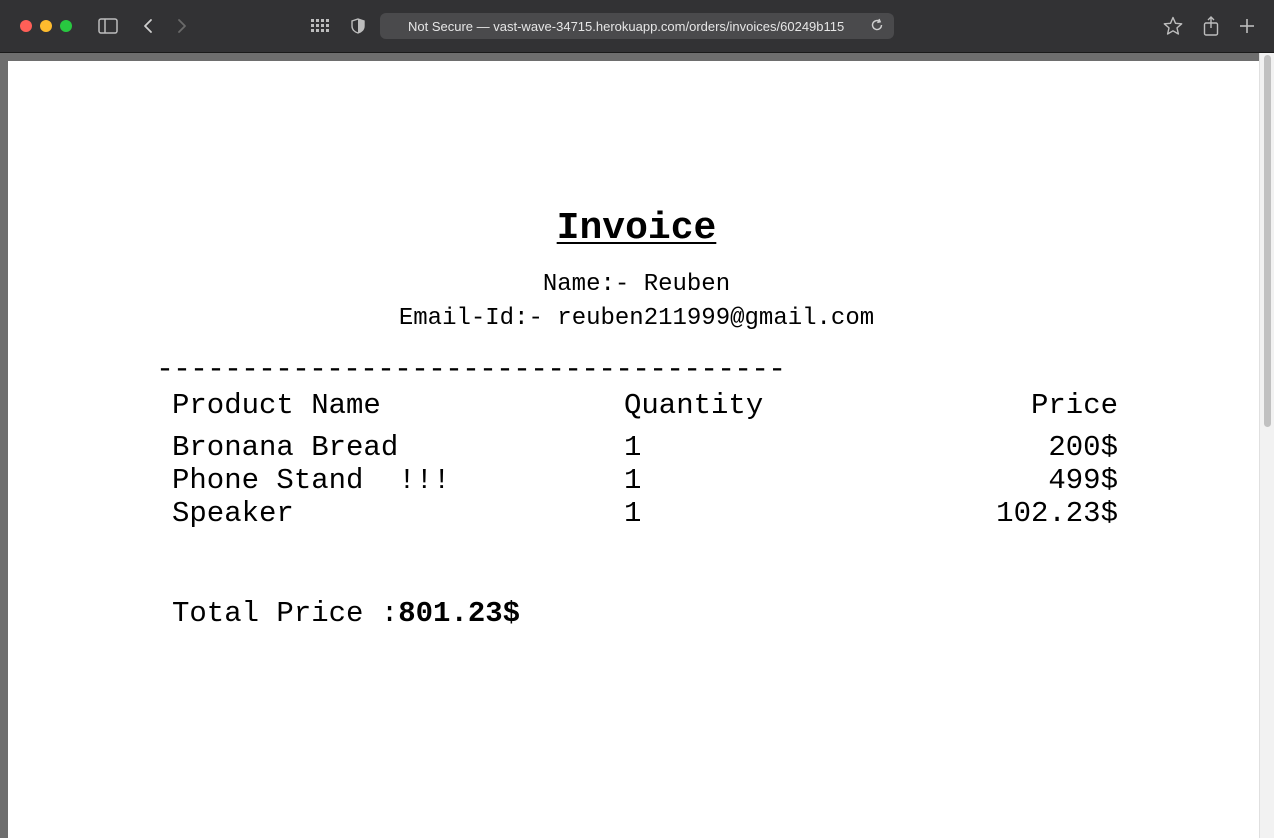 Image resolution: width=1274 pixels, height=838 pixels. What do you see at coordinates (182, 26) in the screenshot?
I see `forward-icon` at bounding box center [182, 26].